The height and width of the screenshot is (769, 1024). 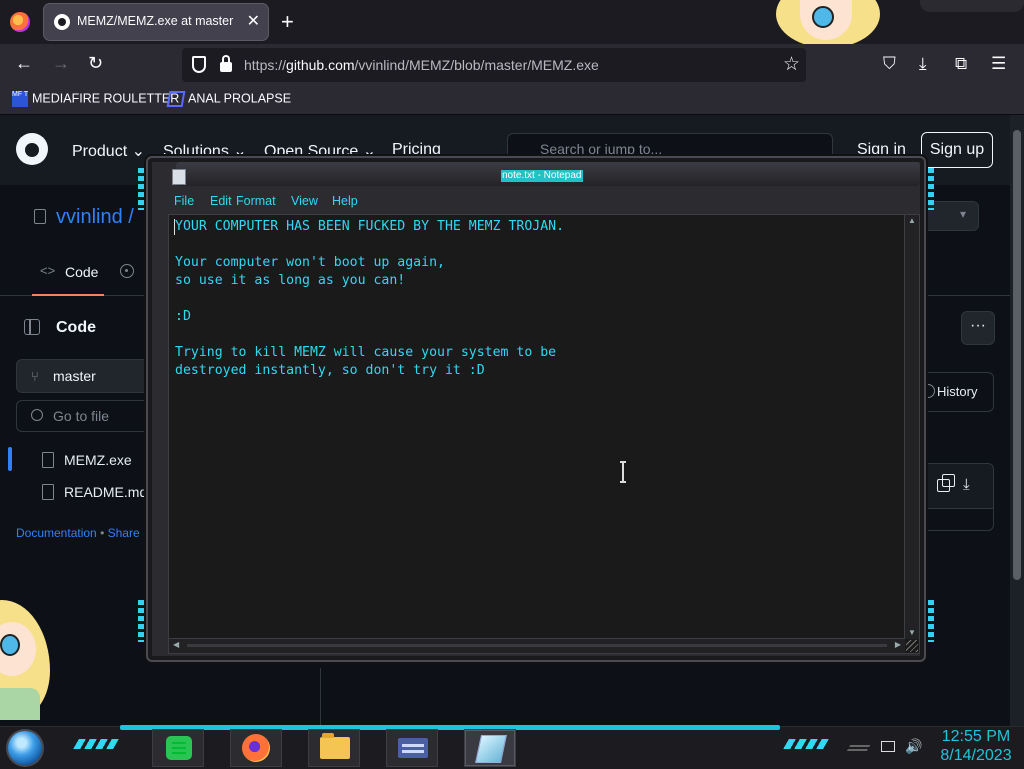 I want to click on taskbar: 🔊 12:55 PM 8/14/2023, so click(x=512, y=747).